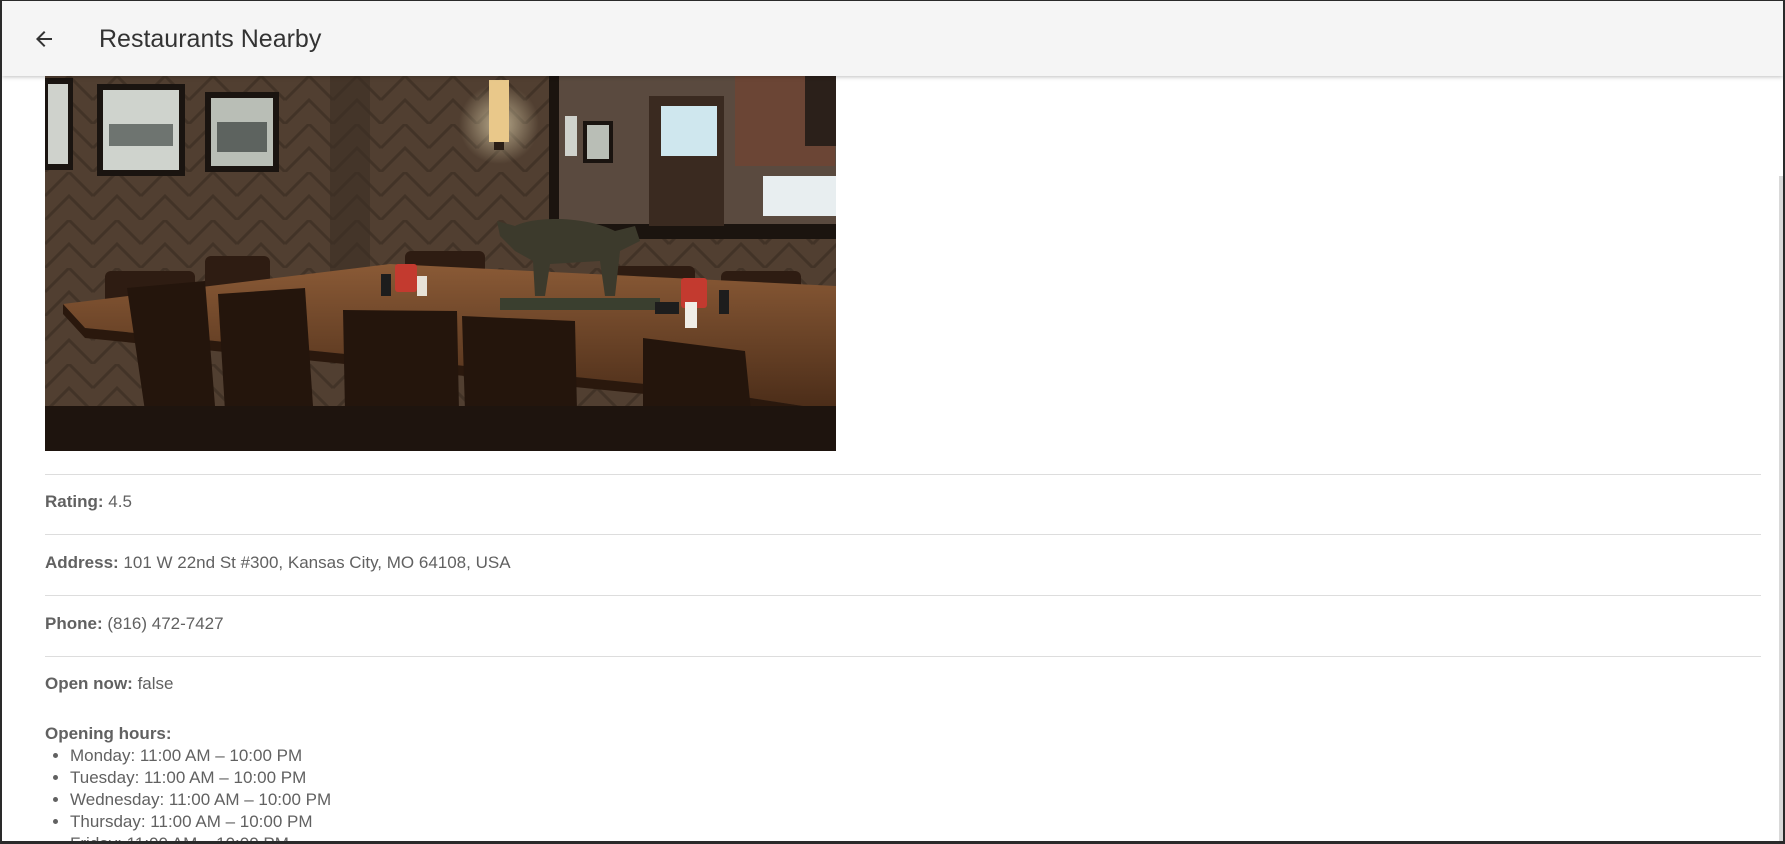  I want to click on address-label: Address:, so click(82, 562).